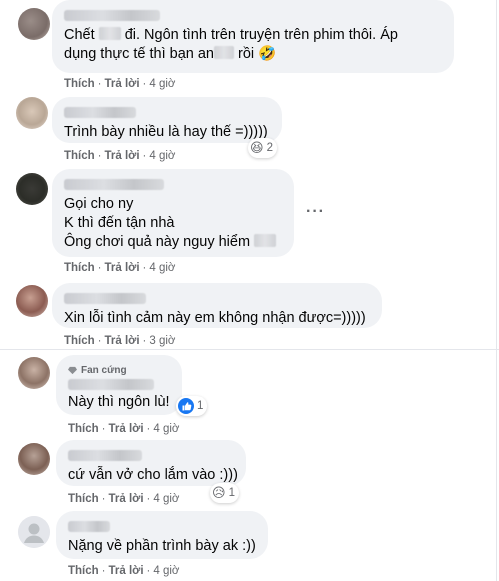  I want to click on comment-bubble: Fan cứng Này thì ngôn lù!, so click(119, 385).